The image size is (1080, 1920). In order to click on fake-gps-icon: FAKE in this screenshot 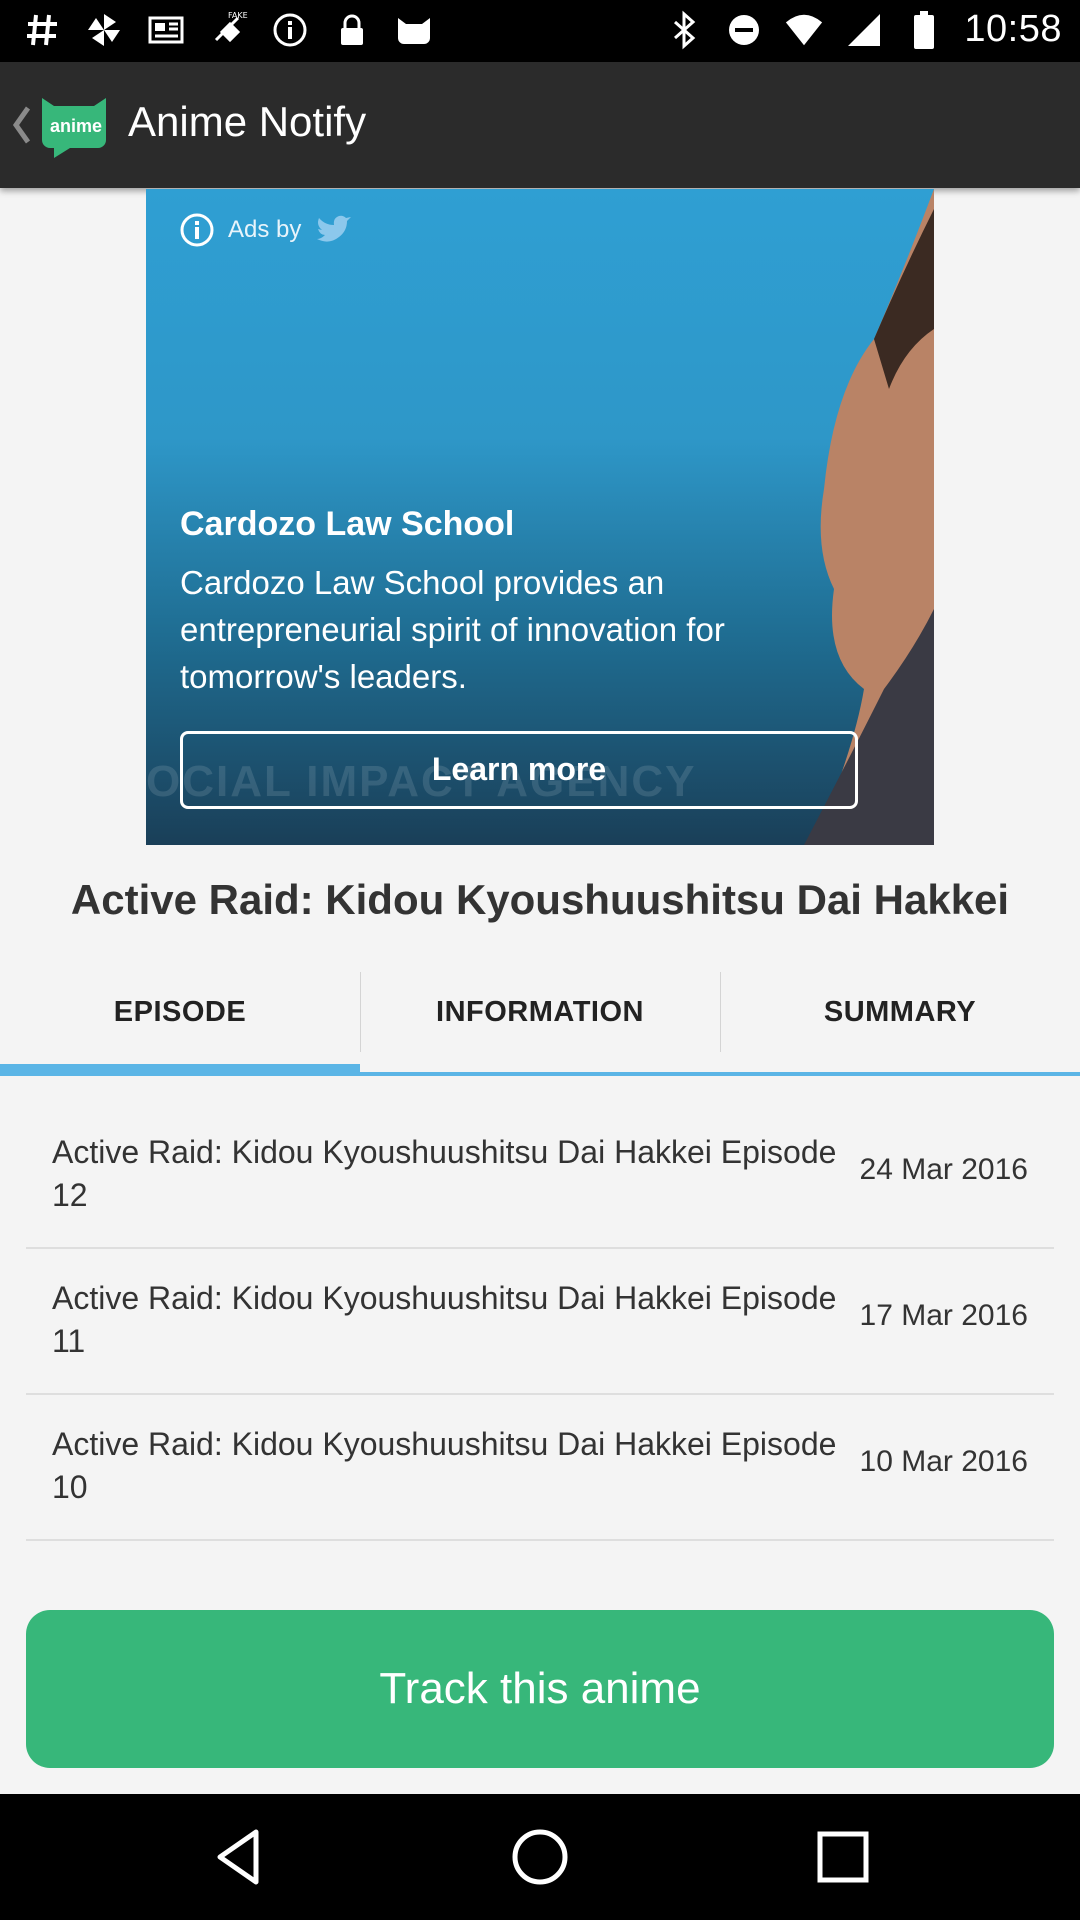, I will do `click(228, 30)`.